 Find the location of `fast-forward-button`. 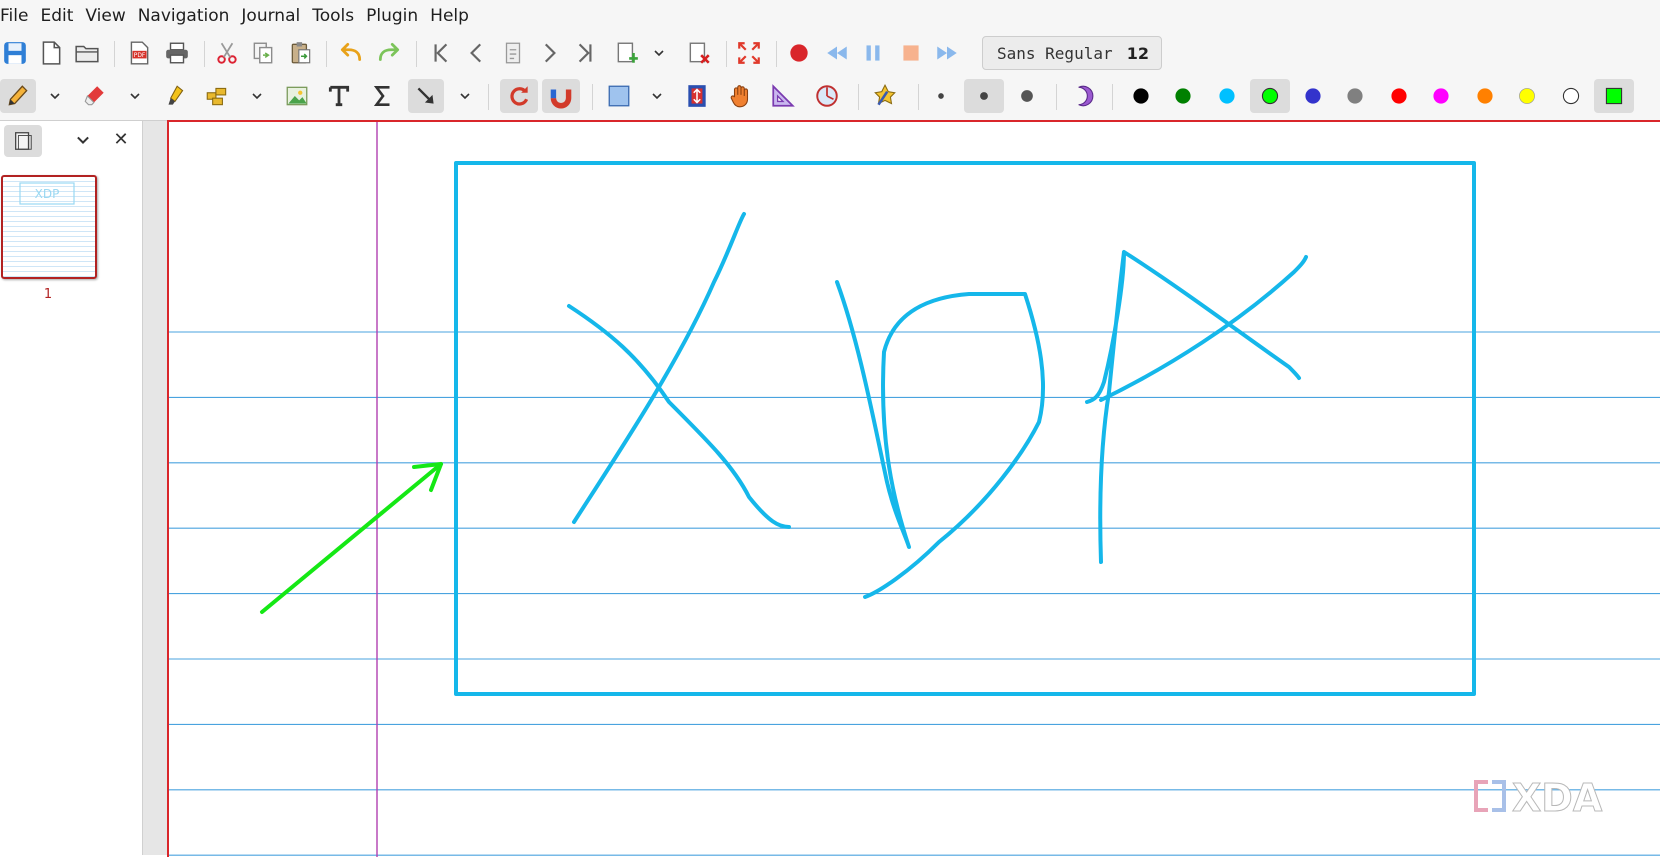

fast-forward-button is located at coordinates (947, 53).